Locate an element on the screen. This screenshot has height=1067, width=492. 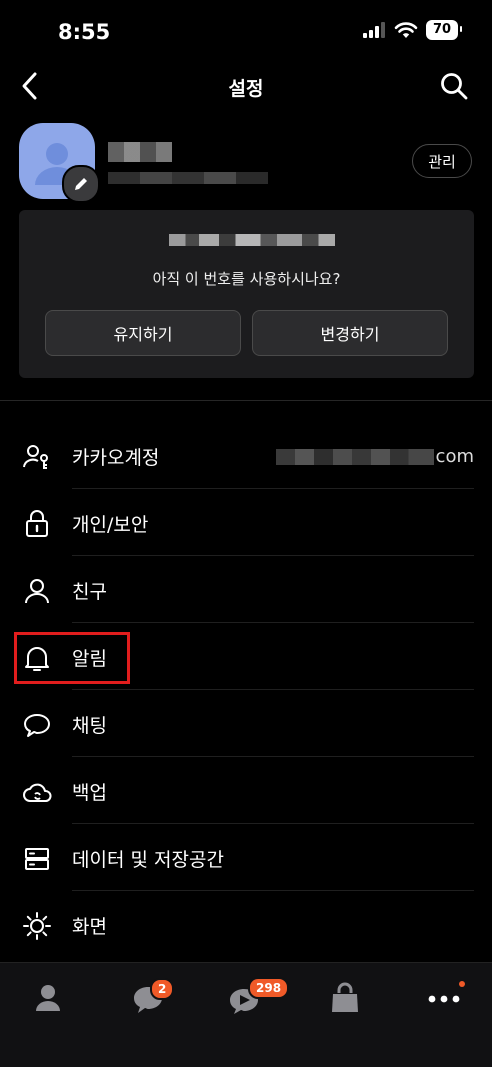
menu-item-label: 채팅 is located at coordinates (89, 726).